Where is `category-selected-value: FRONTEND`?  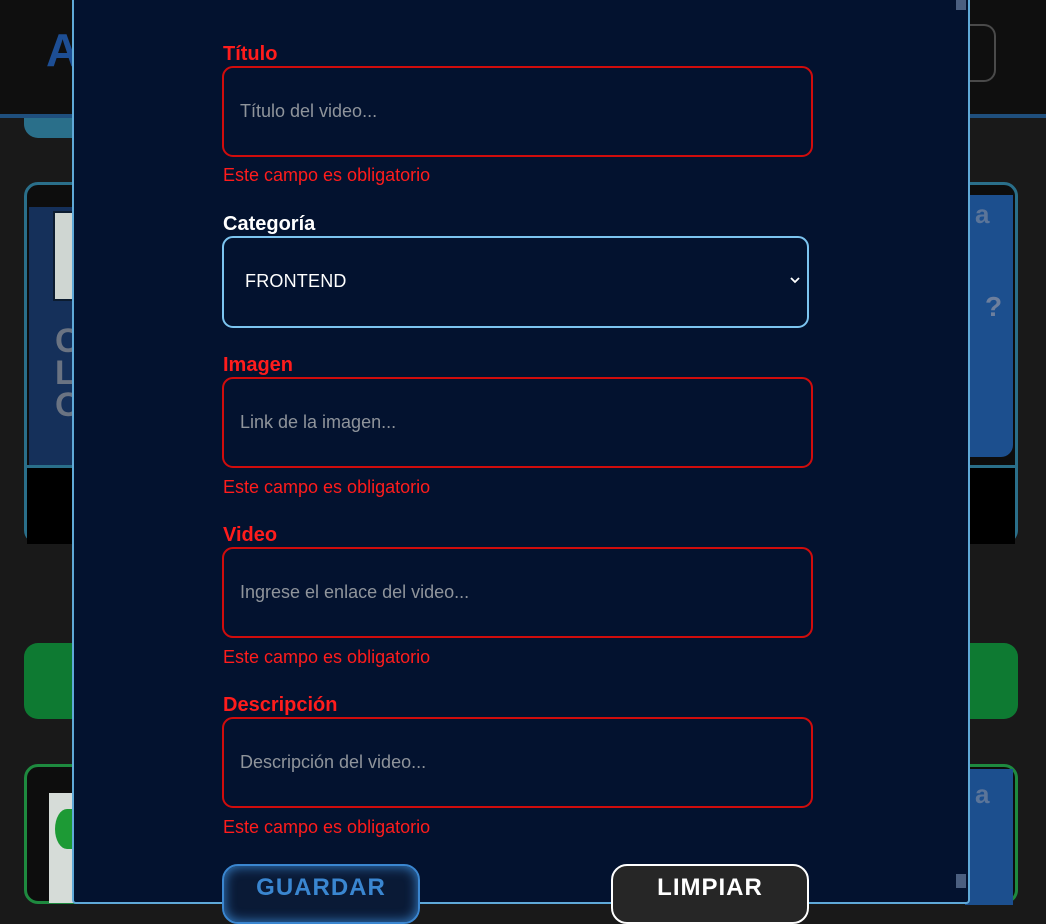
category-selected-value: FRONTEND is located at coordinates (296, 281).